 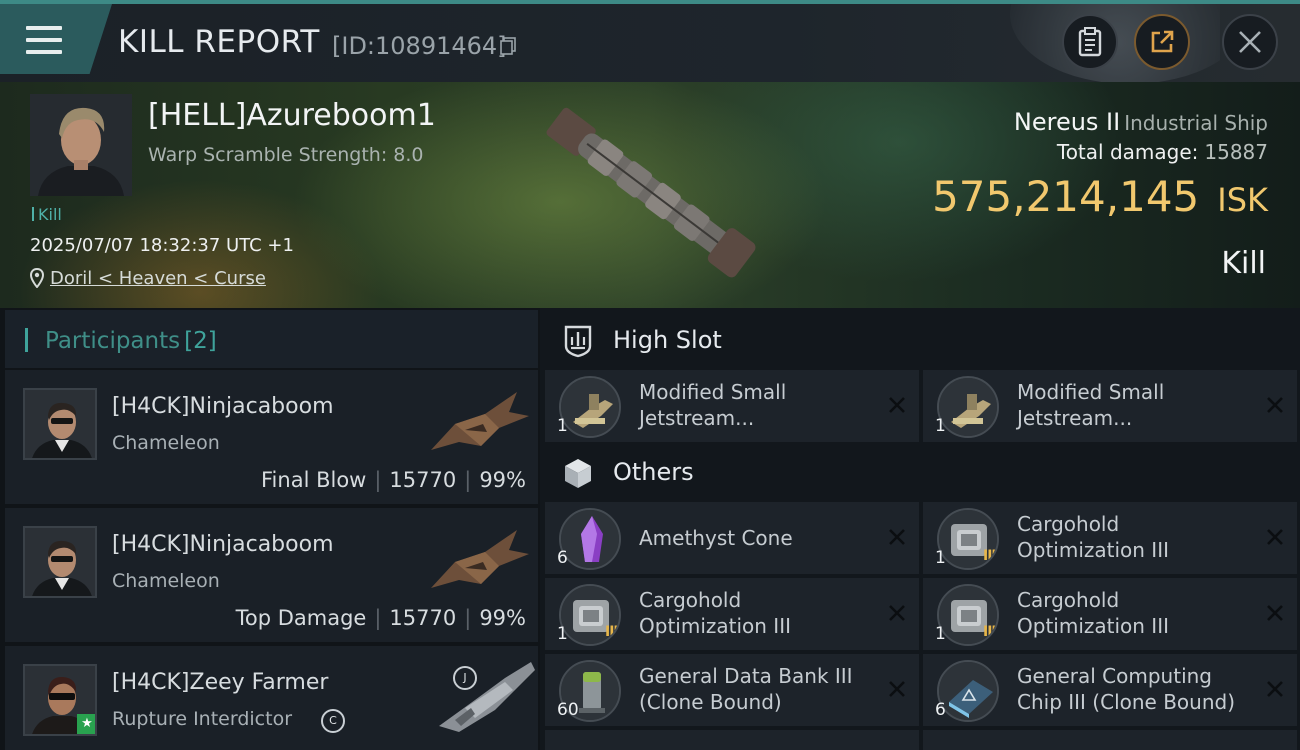 I want to click on total-damage-label: Total damage:, so click(x=1127, y=152).